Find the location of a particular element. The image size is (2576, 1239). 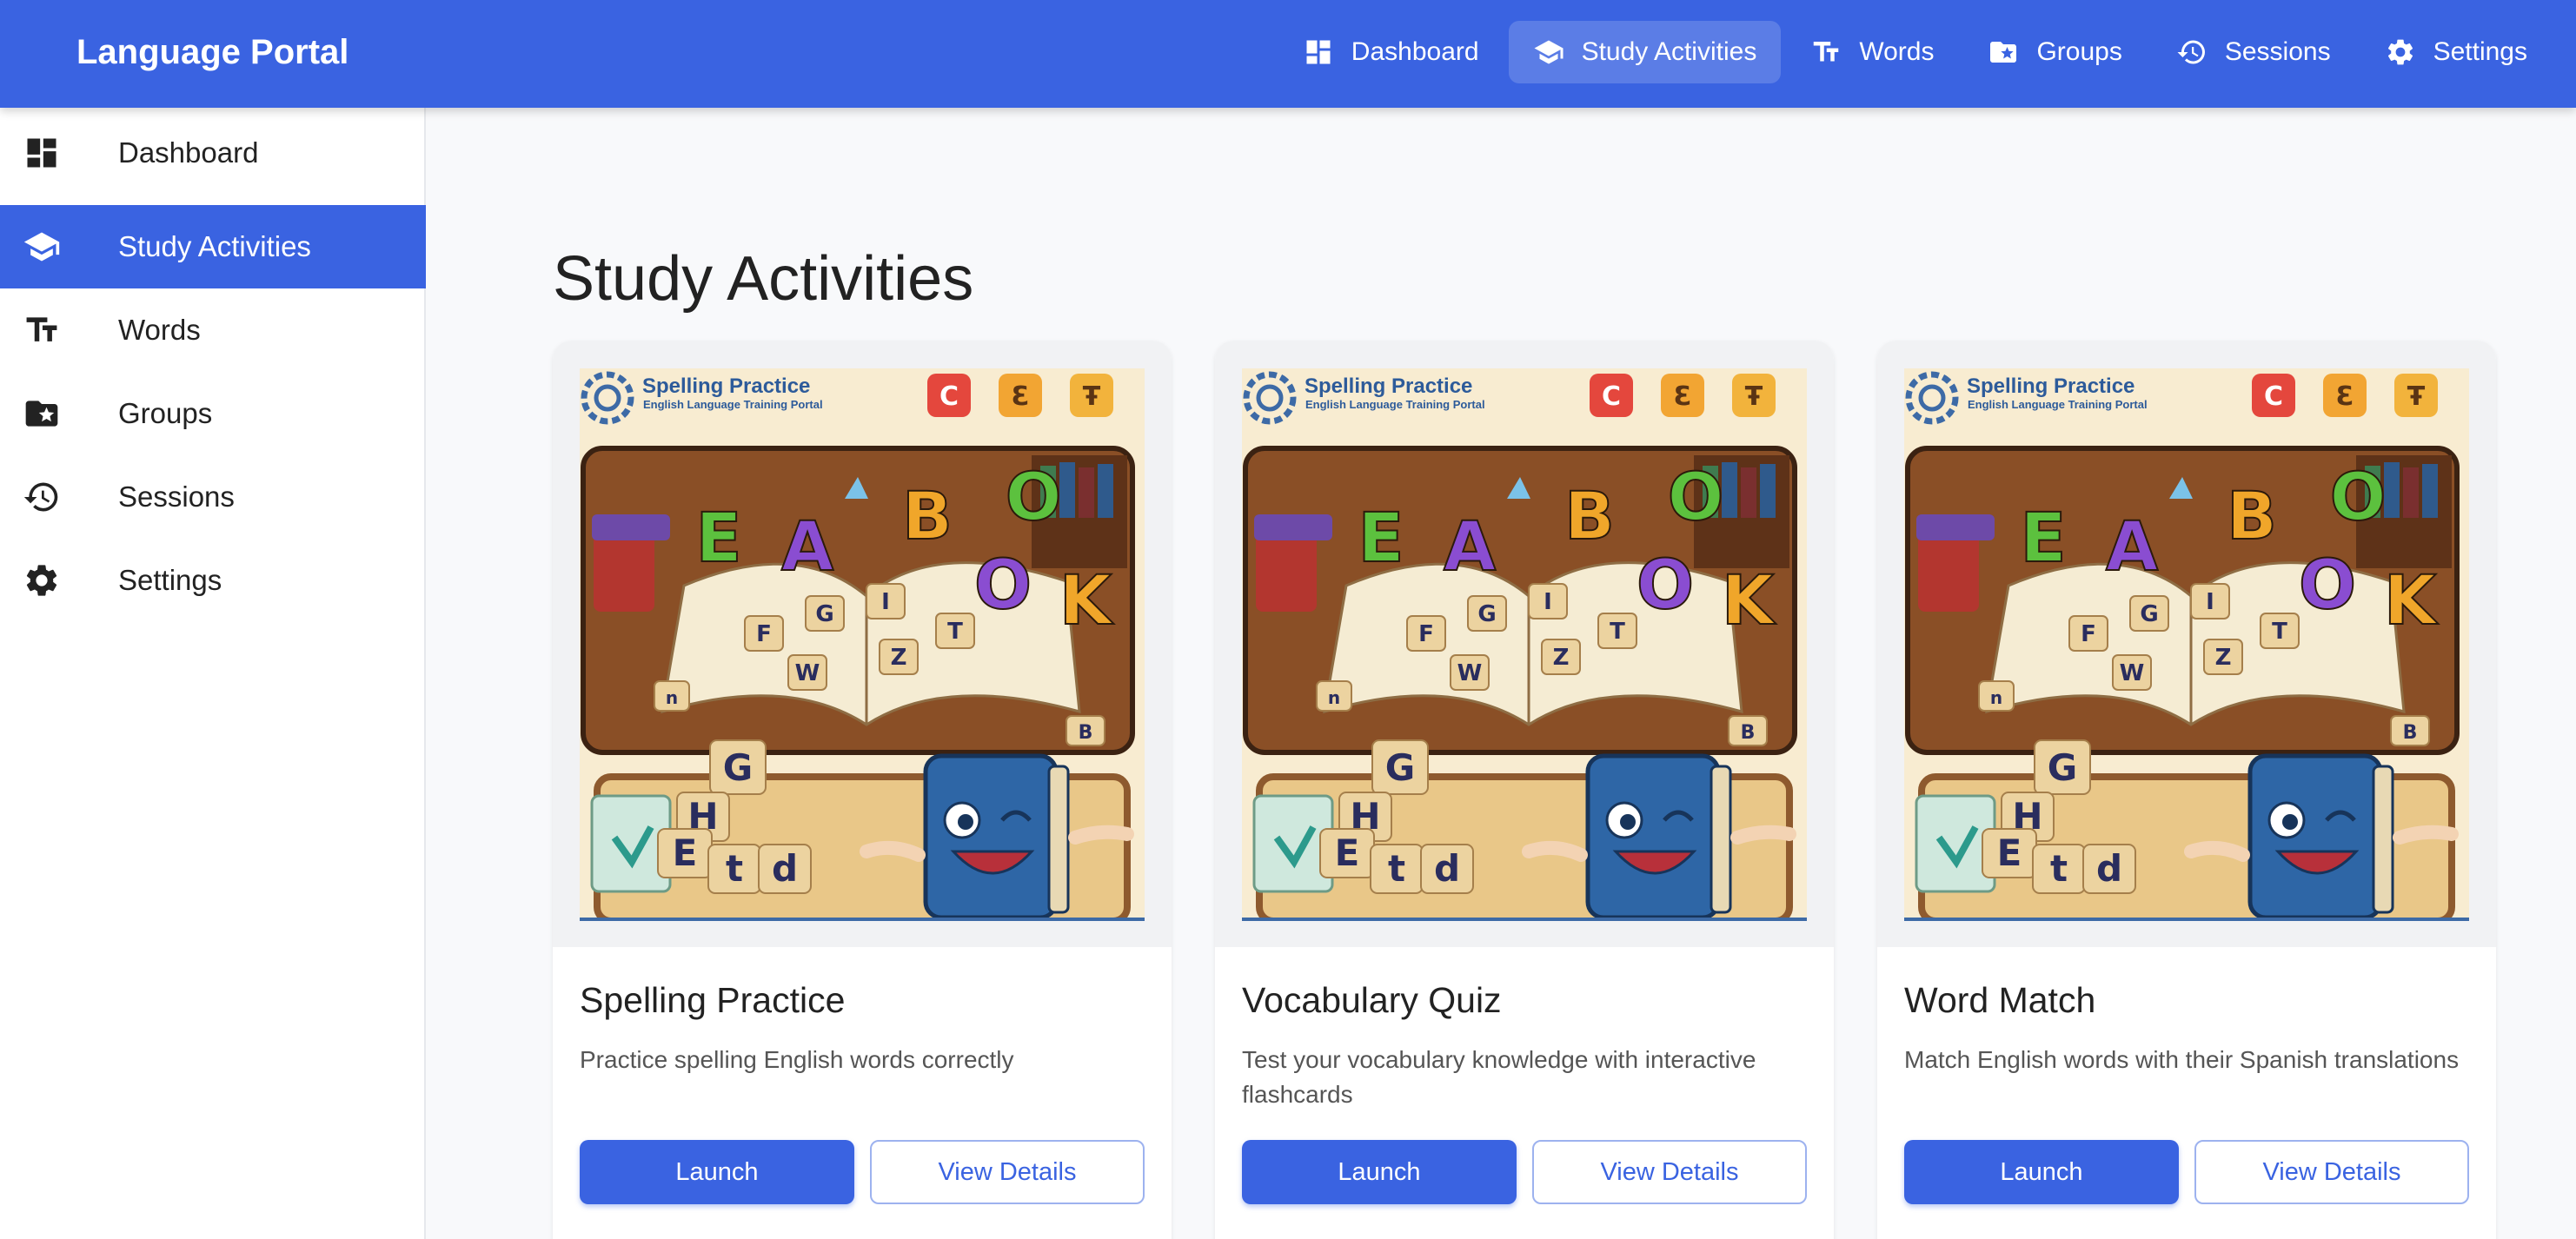

svg-text: t is located at coordinates (2059, 868).